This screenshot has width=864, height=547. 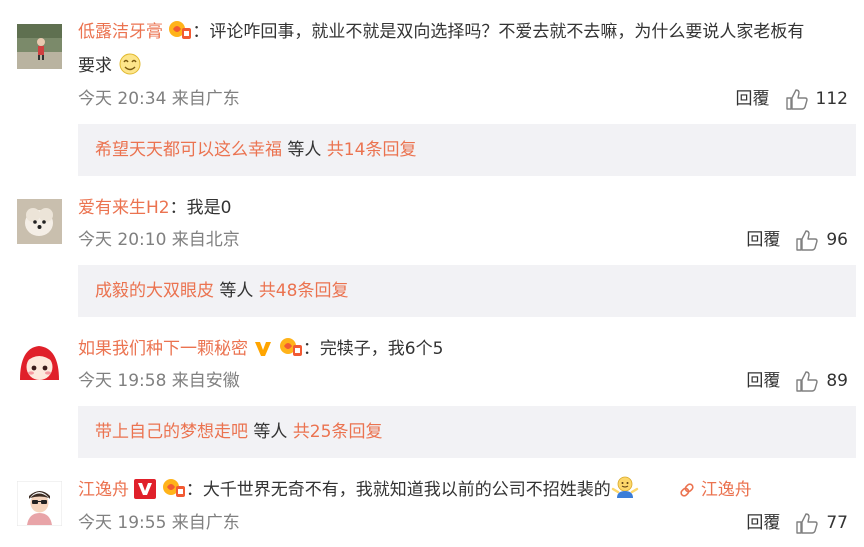 I want to click on comment-actions: 回覆 96, so click(x=797, y=240).